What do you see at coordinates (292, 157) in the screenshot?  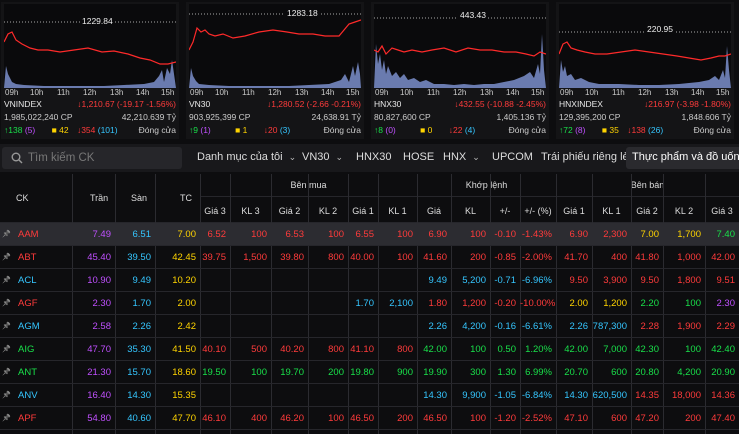 I see `chevron-down-icon: ⌄` at bounding box center [292, 157].